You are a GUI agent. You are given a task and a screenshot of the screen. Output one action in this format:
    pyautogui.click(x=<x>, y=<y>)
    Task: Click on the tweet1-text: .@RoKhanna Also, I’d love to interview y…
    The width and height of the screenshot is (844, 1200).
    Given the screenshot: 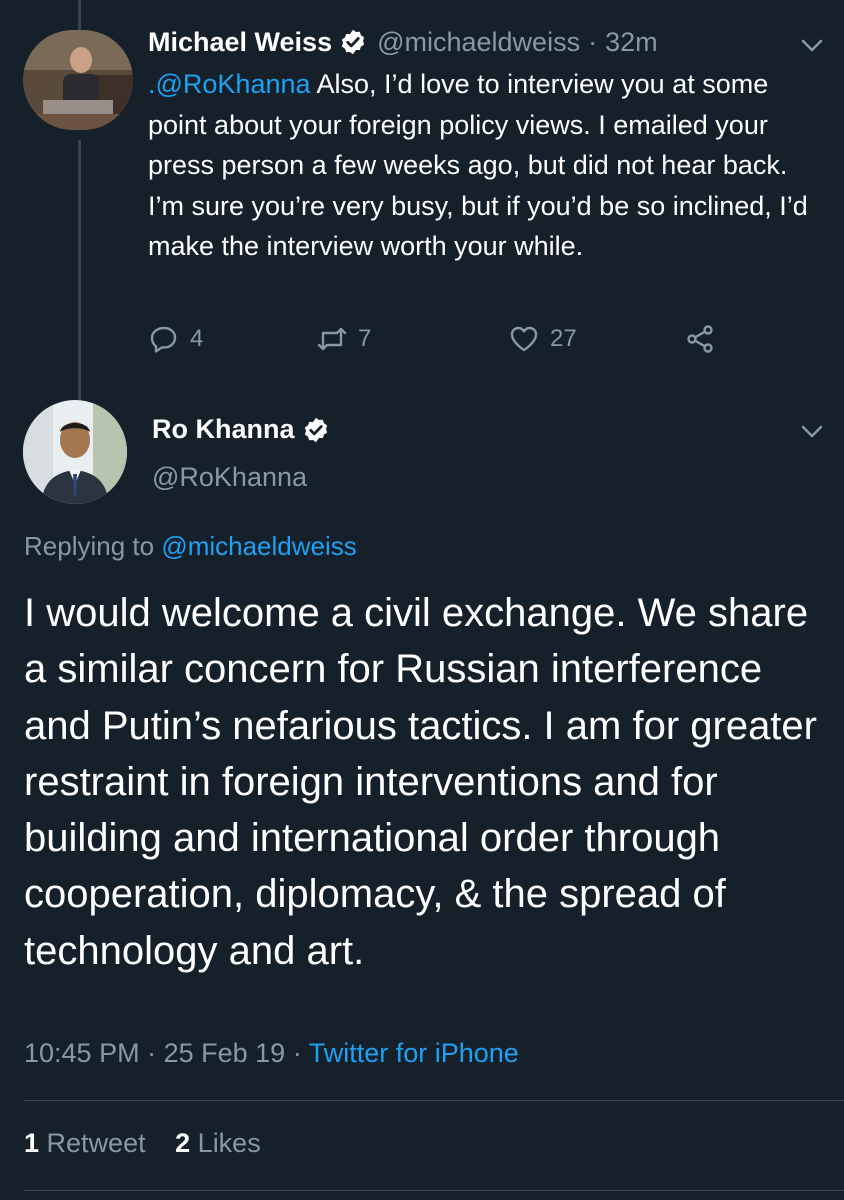 What is the action you would take?
    pyautogui.click(x=488, y=165)
    